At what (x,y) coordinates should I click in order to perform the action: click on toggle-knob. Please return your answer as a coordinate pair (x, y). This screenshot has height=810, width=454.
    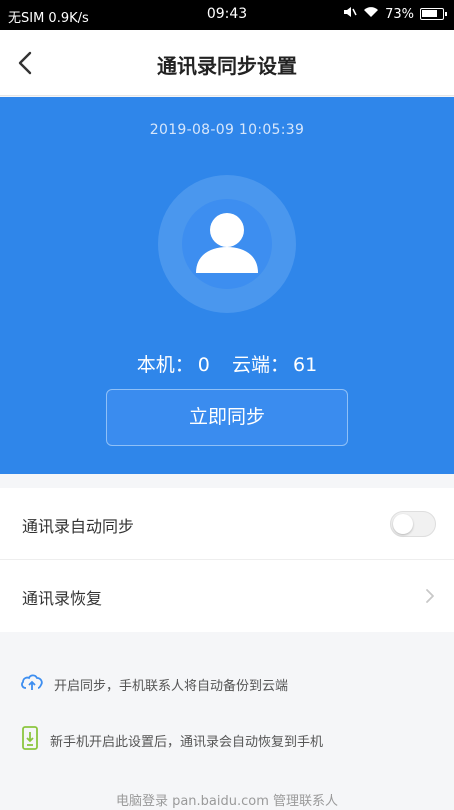
    Looking at the image, I should click on (403, 524).